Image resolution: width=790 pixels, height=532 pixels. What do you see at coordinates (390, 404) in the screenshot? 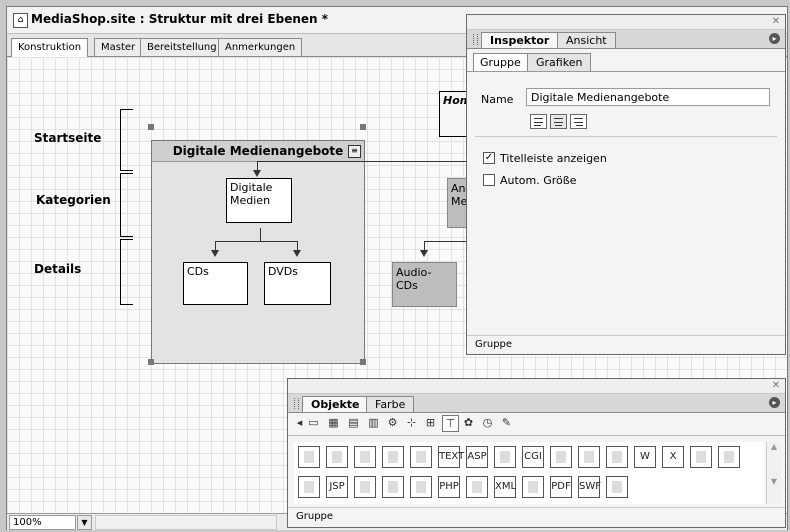
I see `tab-farbe: Farbe` at bounding box center [390, 404].